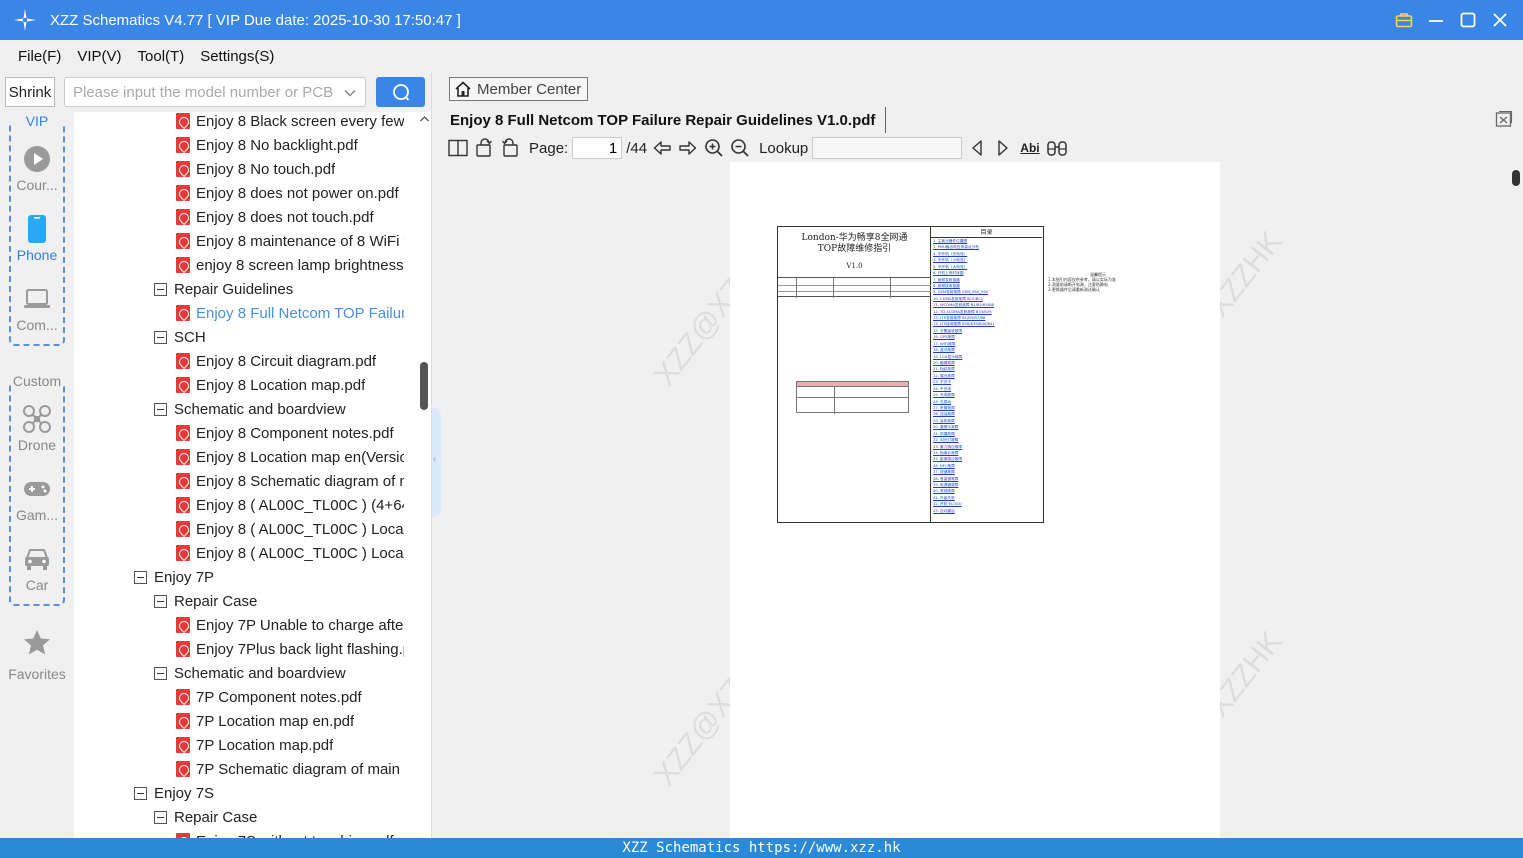  I want to click on member-center-button: Member Center, so click(519, 89).